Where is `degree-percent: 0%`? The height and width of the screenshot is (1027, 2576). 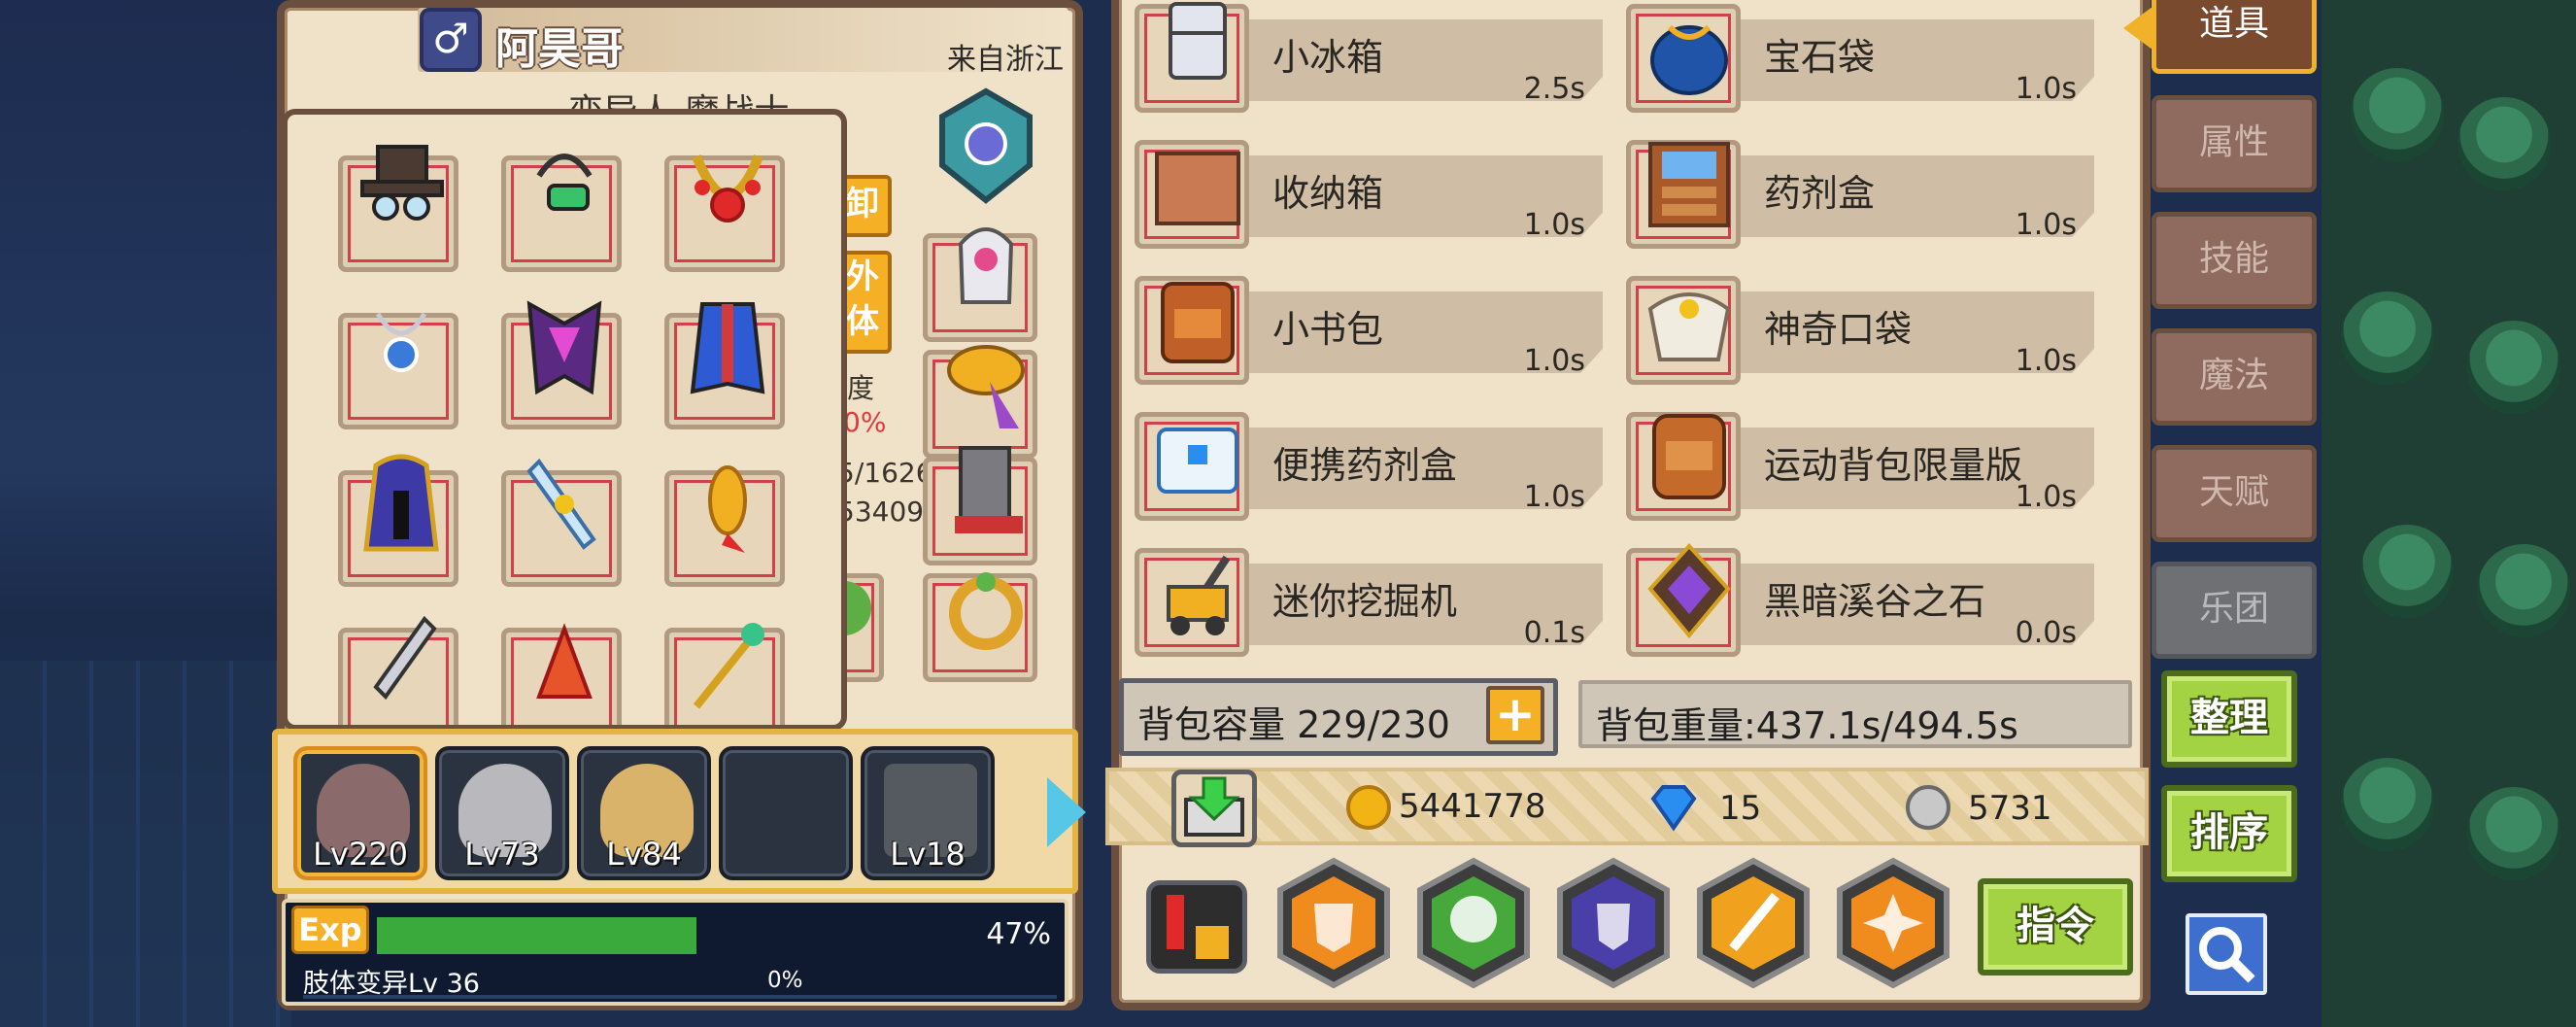 degree-percent: 0% is located at coordinates (865, 422).